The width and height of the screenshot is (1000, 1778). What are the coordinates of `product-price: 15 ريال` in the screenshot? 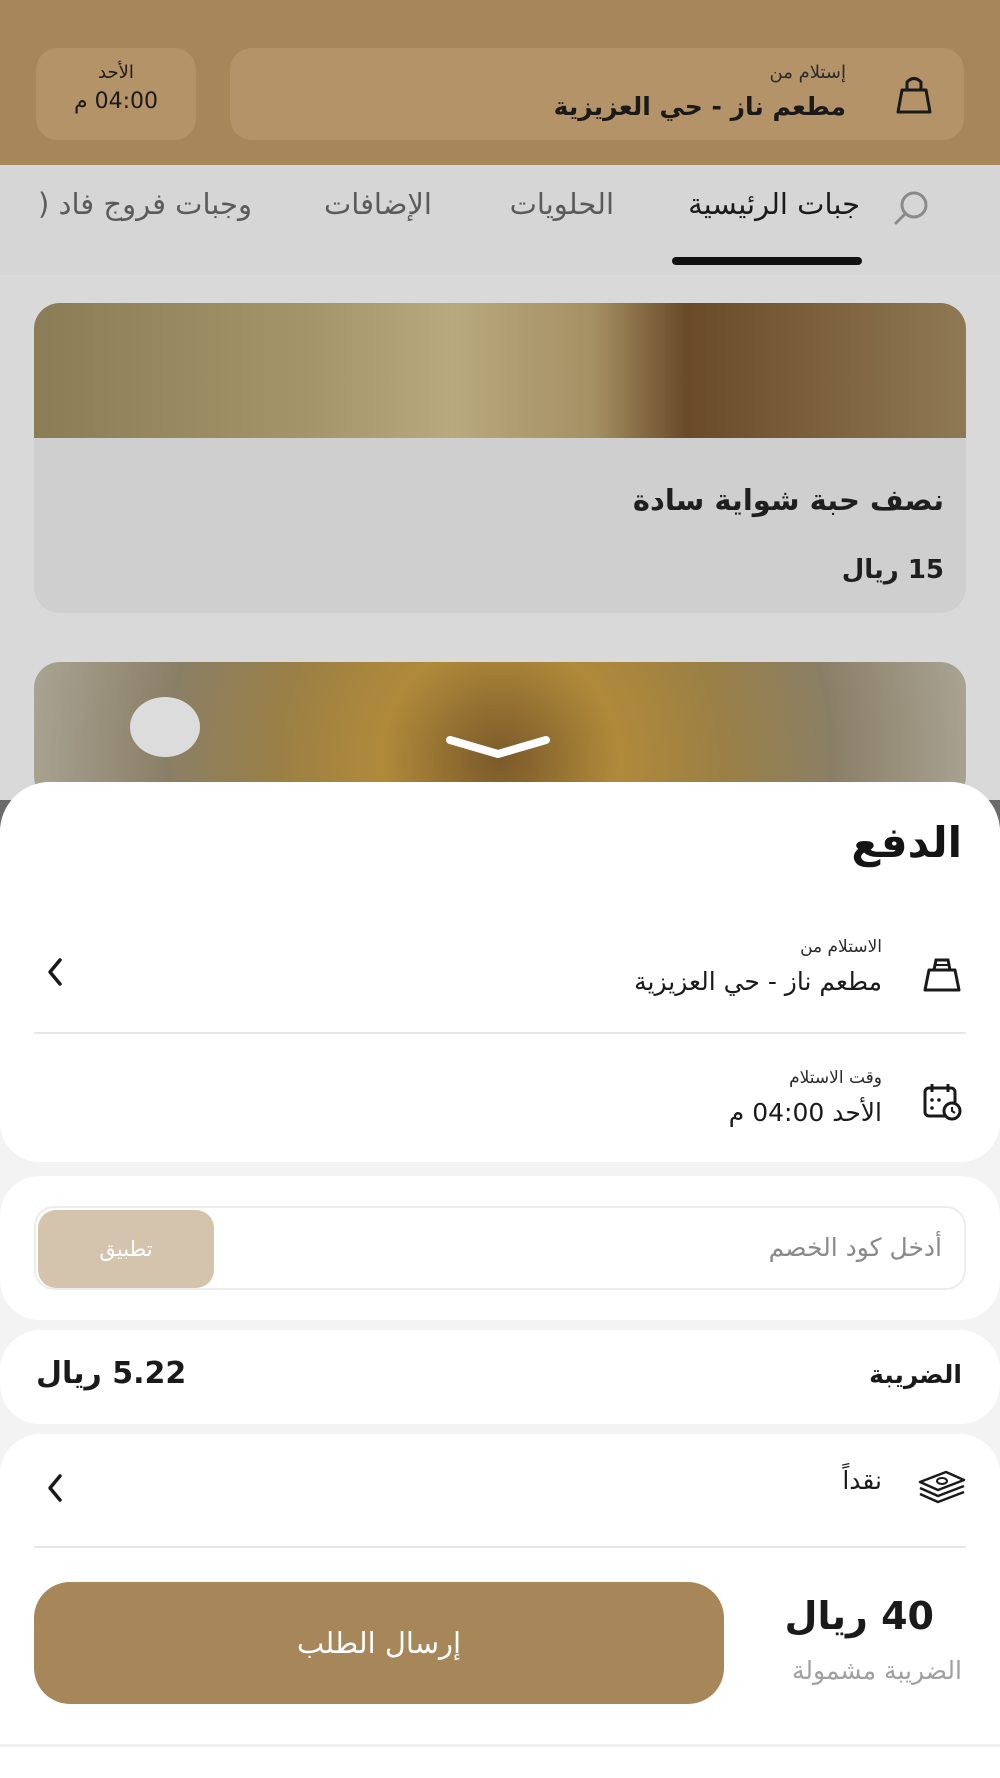 It's located at (892, 570).